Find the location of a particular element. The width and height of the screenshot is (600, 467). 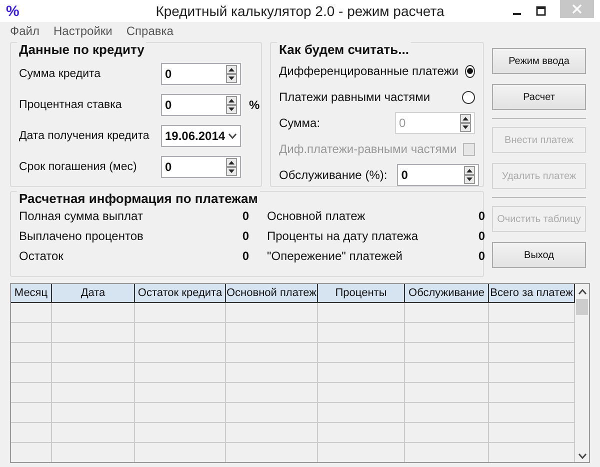

column-header: Проценты is located at coordinates (361, 293).